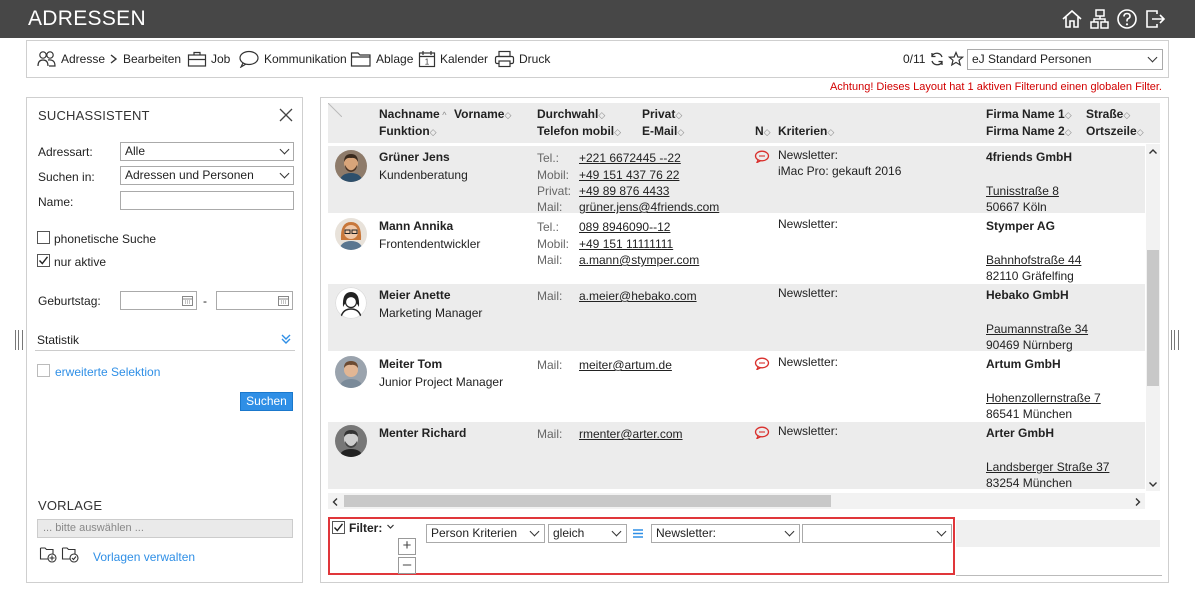 The width and height of the screenshot is (1195, 604). Describe the element at coordinates (254, 300) in the screenshot. I see `birthday-to-input` at that location.